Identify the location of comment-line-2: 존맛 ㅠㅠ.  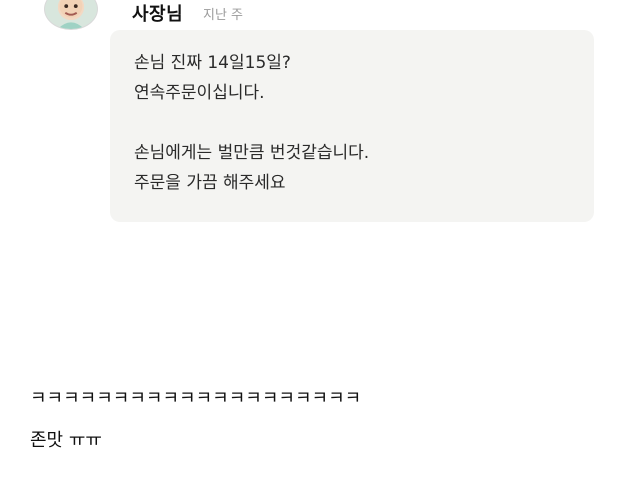
(66, 440).